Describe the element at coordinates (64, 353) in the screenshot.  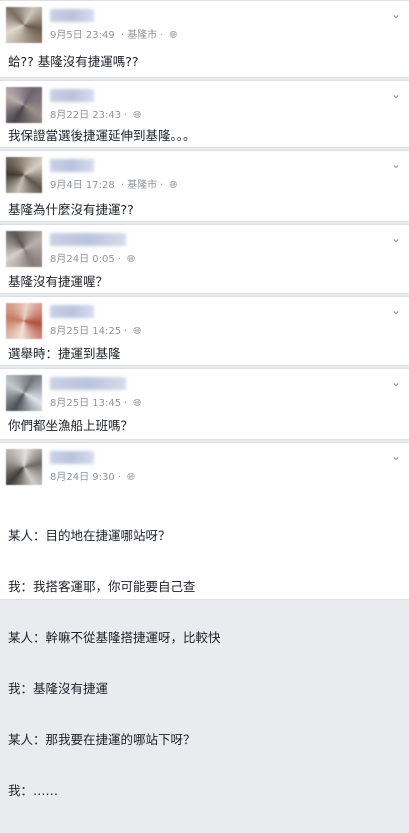
I see `post-text: 選舉時：捷運到基隆` at that location.